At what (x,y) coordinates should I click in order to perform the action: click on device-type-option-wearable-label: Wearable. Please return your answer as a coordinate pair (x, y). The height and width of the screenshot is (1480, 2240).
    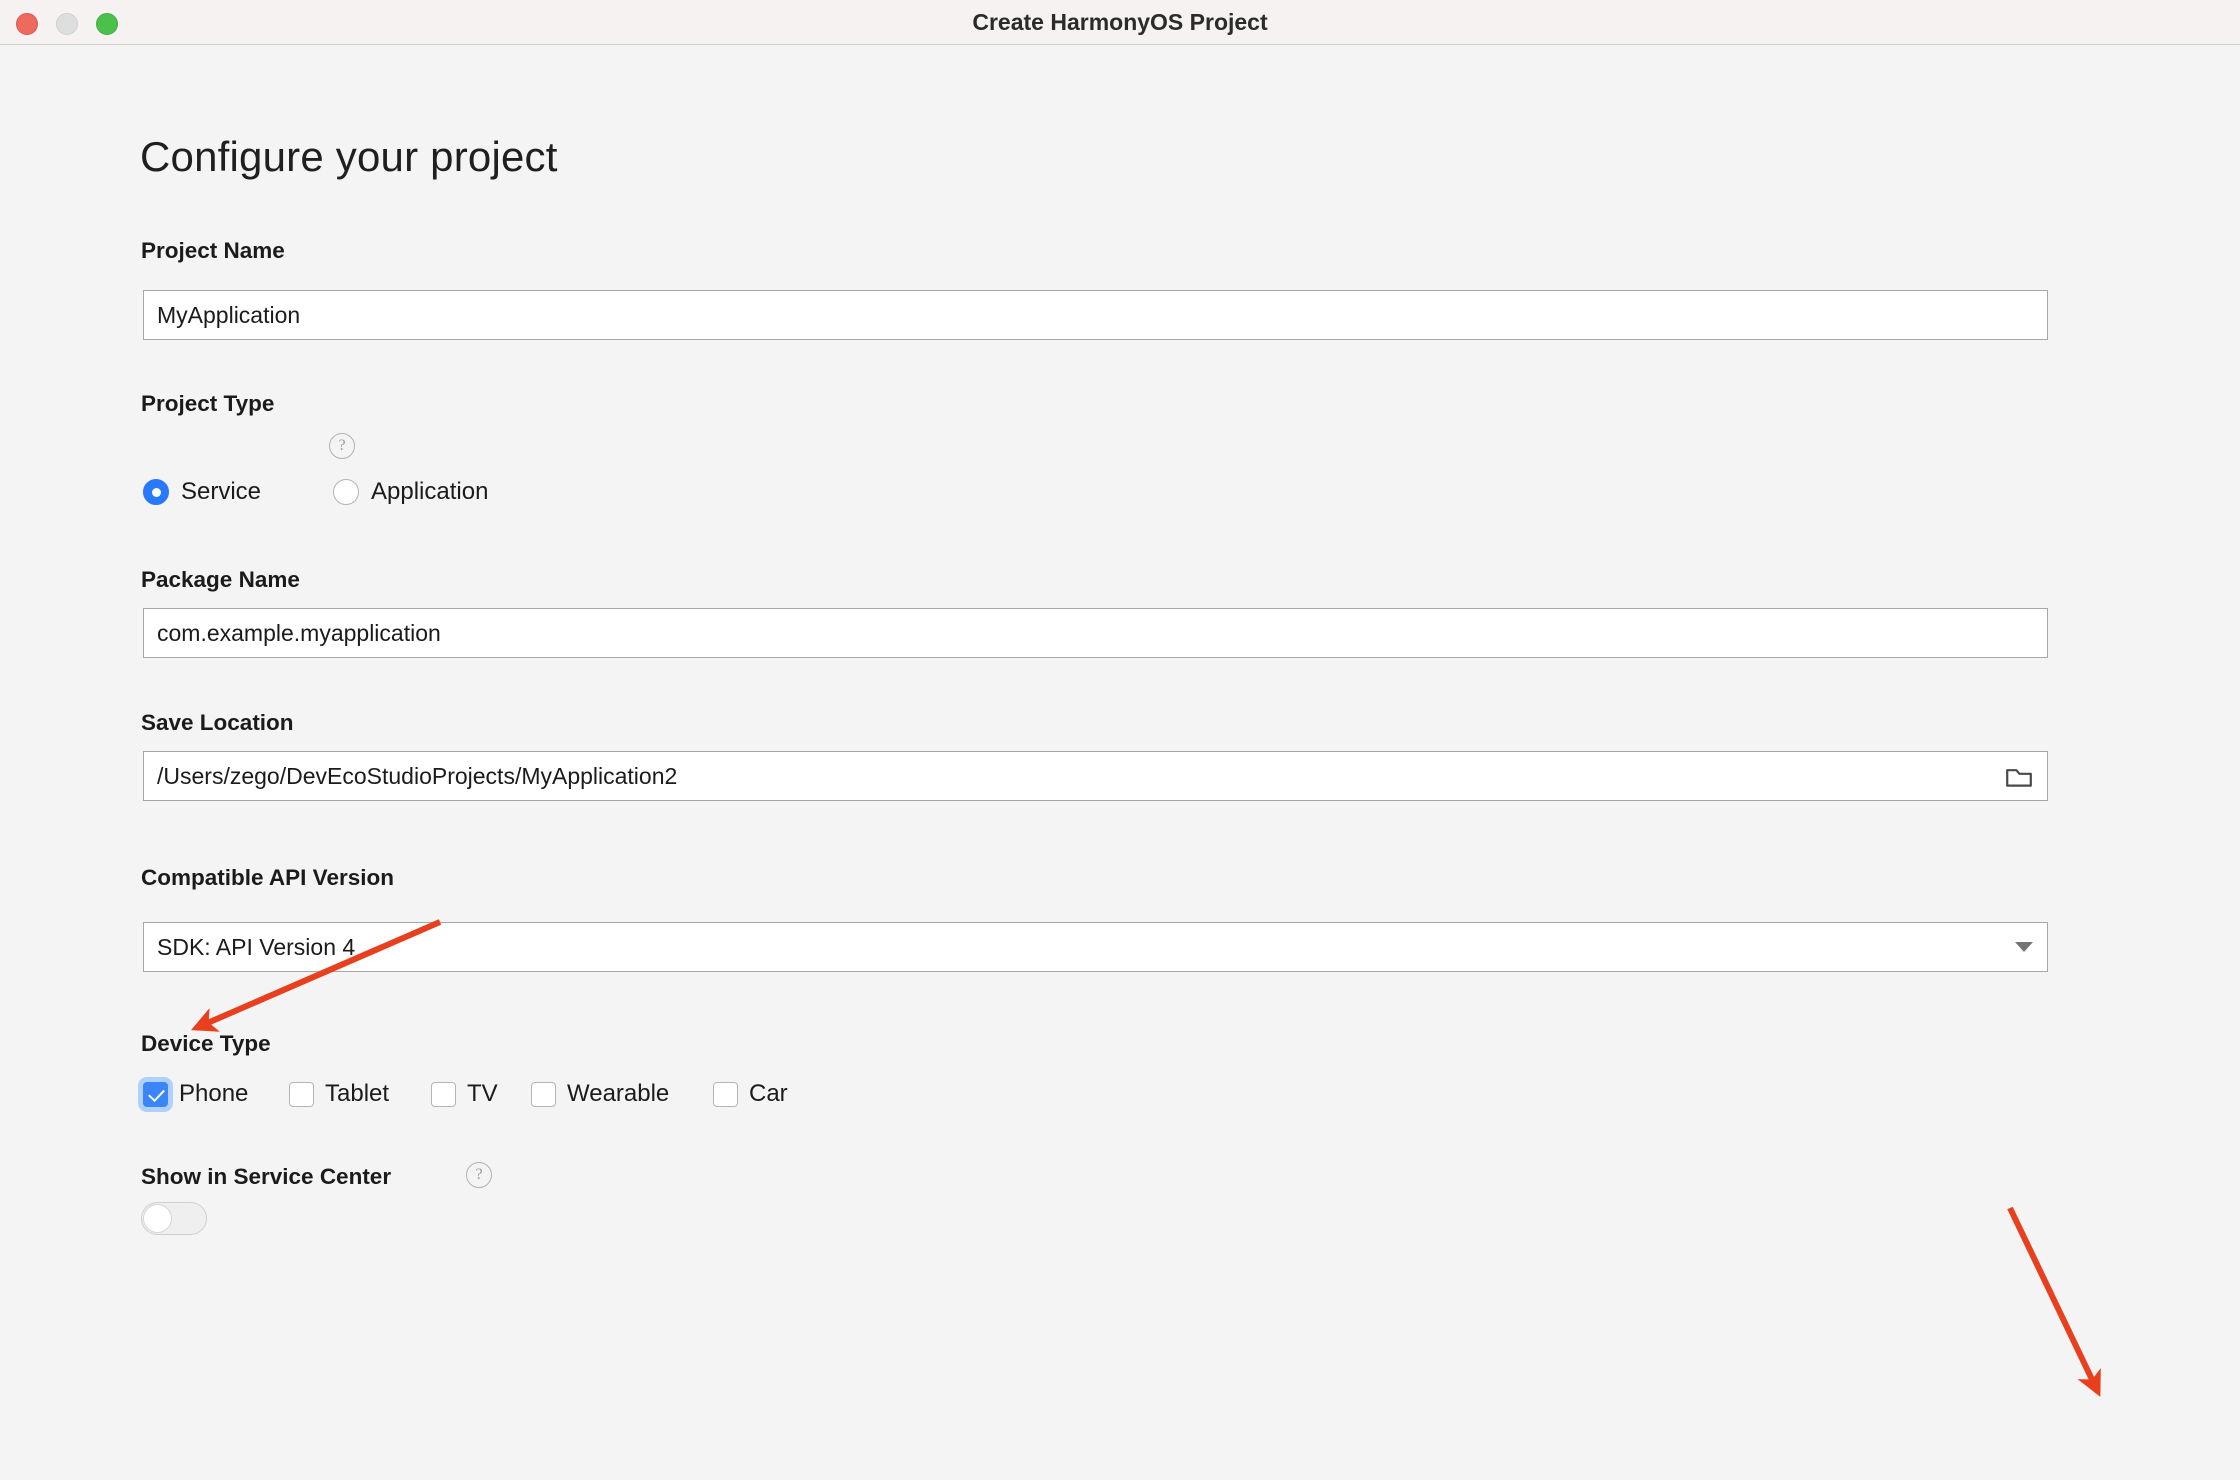
    Looking at the image, I should click on (618, 1093).